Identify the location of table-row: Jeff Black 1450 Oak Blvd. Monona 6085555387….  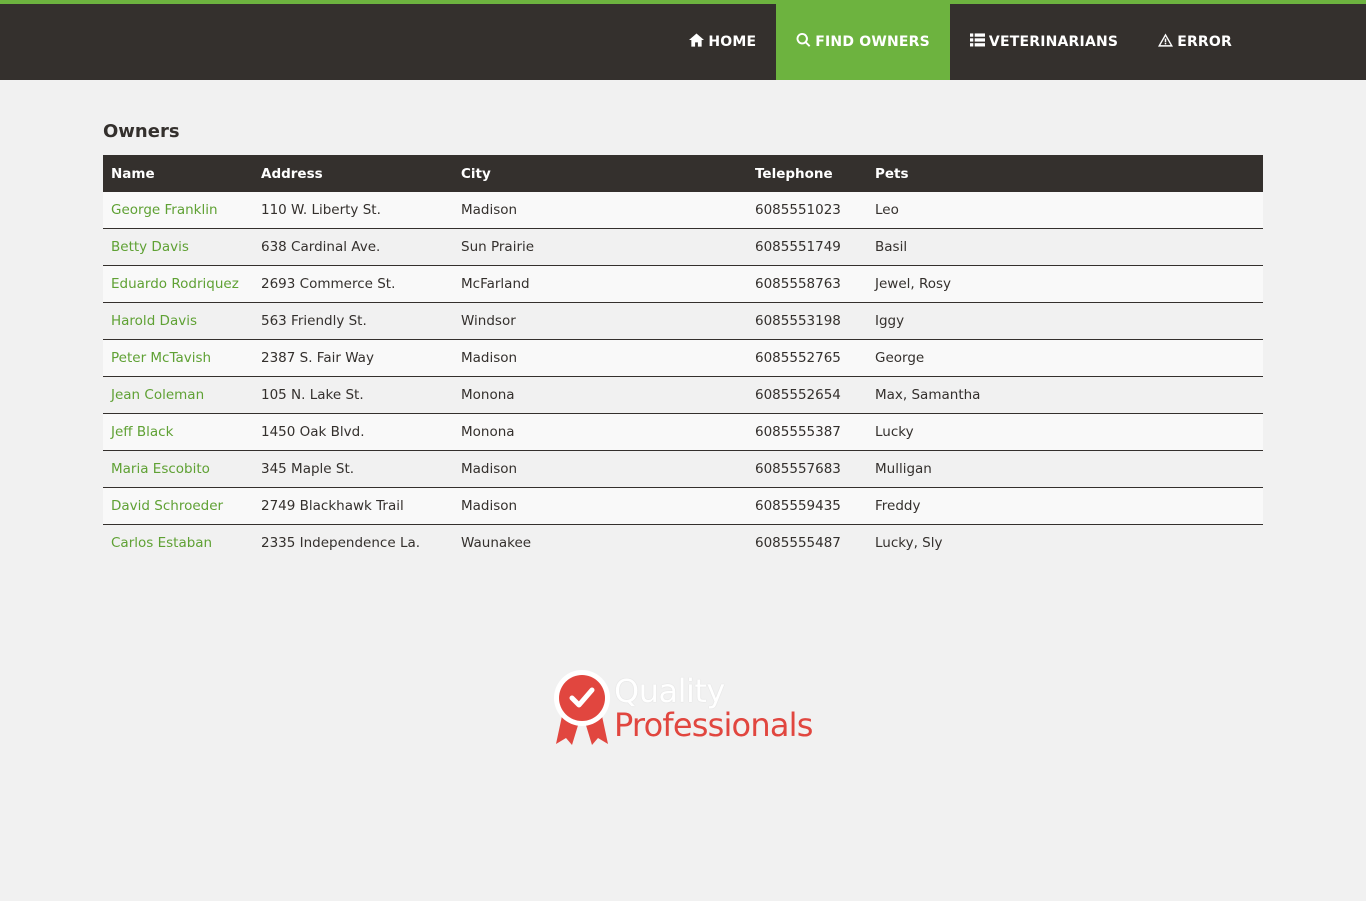
(683, 432).